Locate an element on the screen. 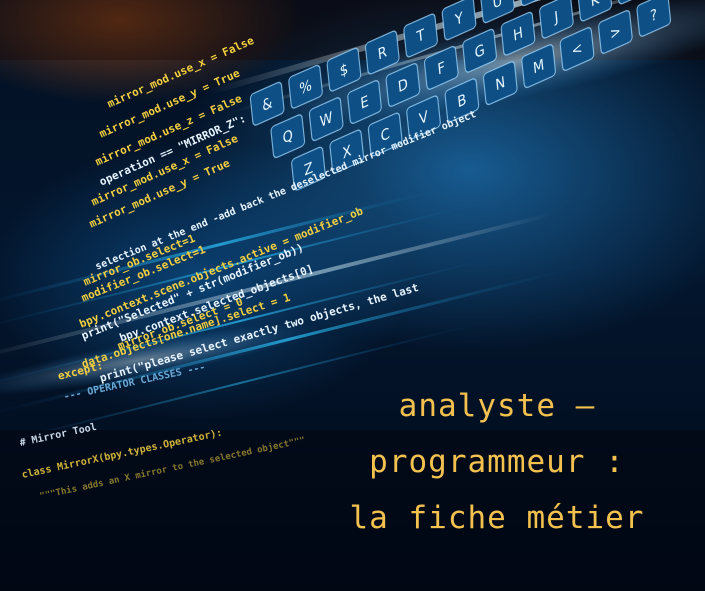 The width and height of the screenshot is (705, 591). headline-line-2: programmeur : is located at coordinates (497, 462).